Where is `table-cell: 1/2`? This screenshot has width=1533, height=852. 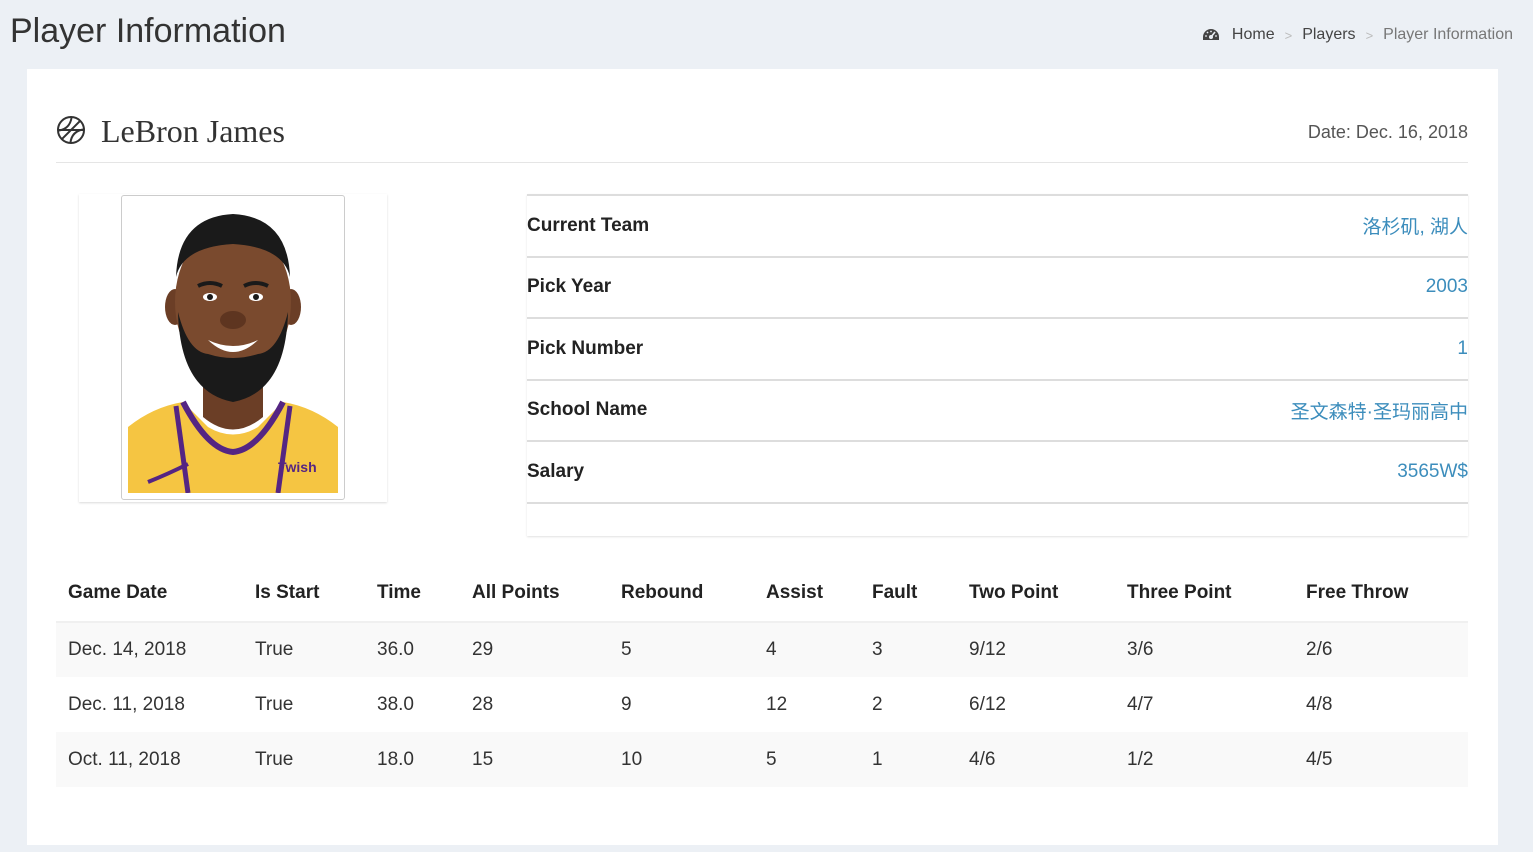
table-cell: 1/2 is located at coordinates (1140, 759).